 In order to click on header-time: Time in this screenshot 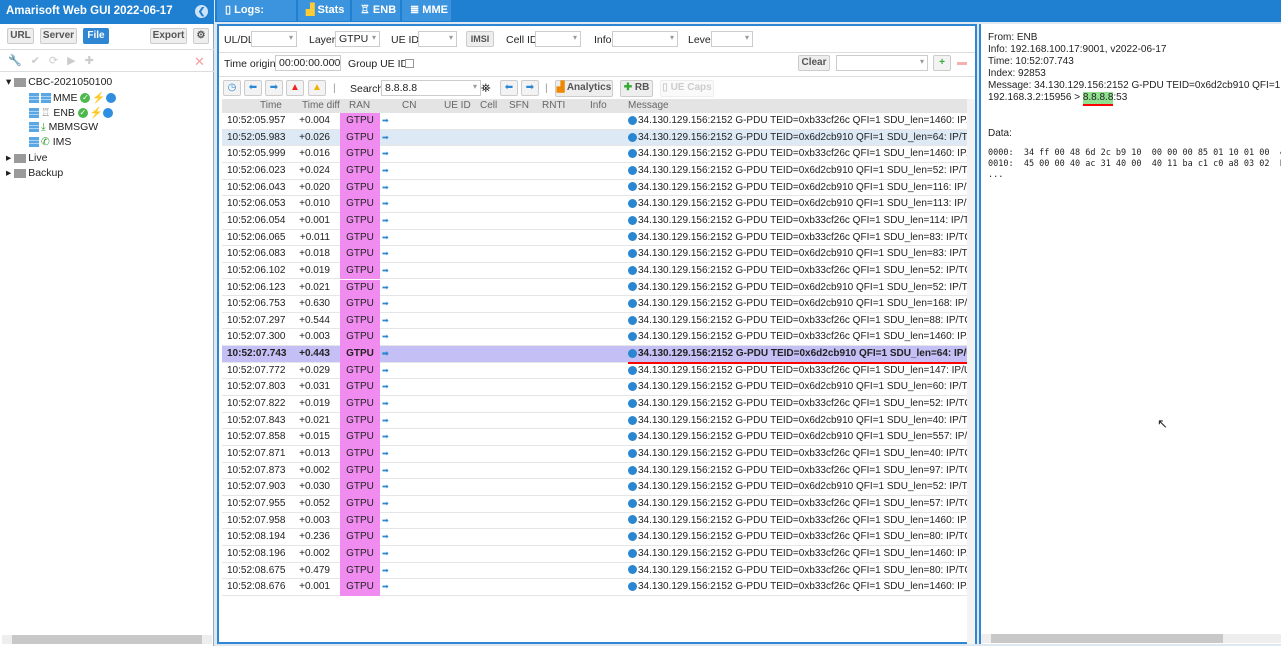, I will do `click(271, 105)`.